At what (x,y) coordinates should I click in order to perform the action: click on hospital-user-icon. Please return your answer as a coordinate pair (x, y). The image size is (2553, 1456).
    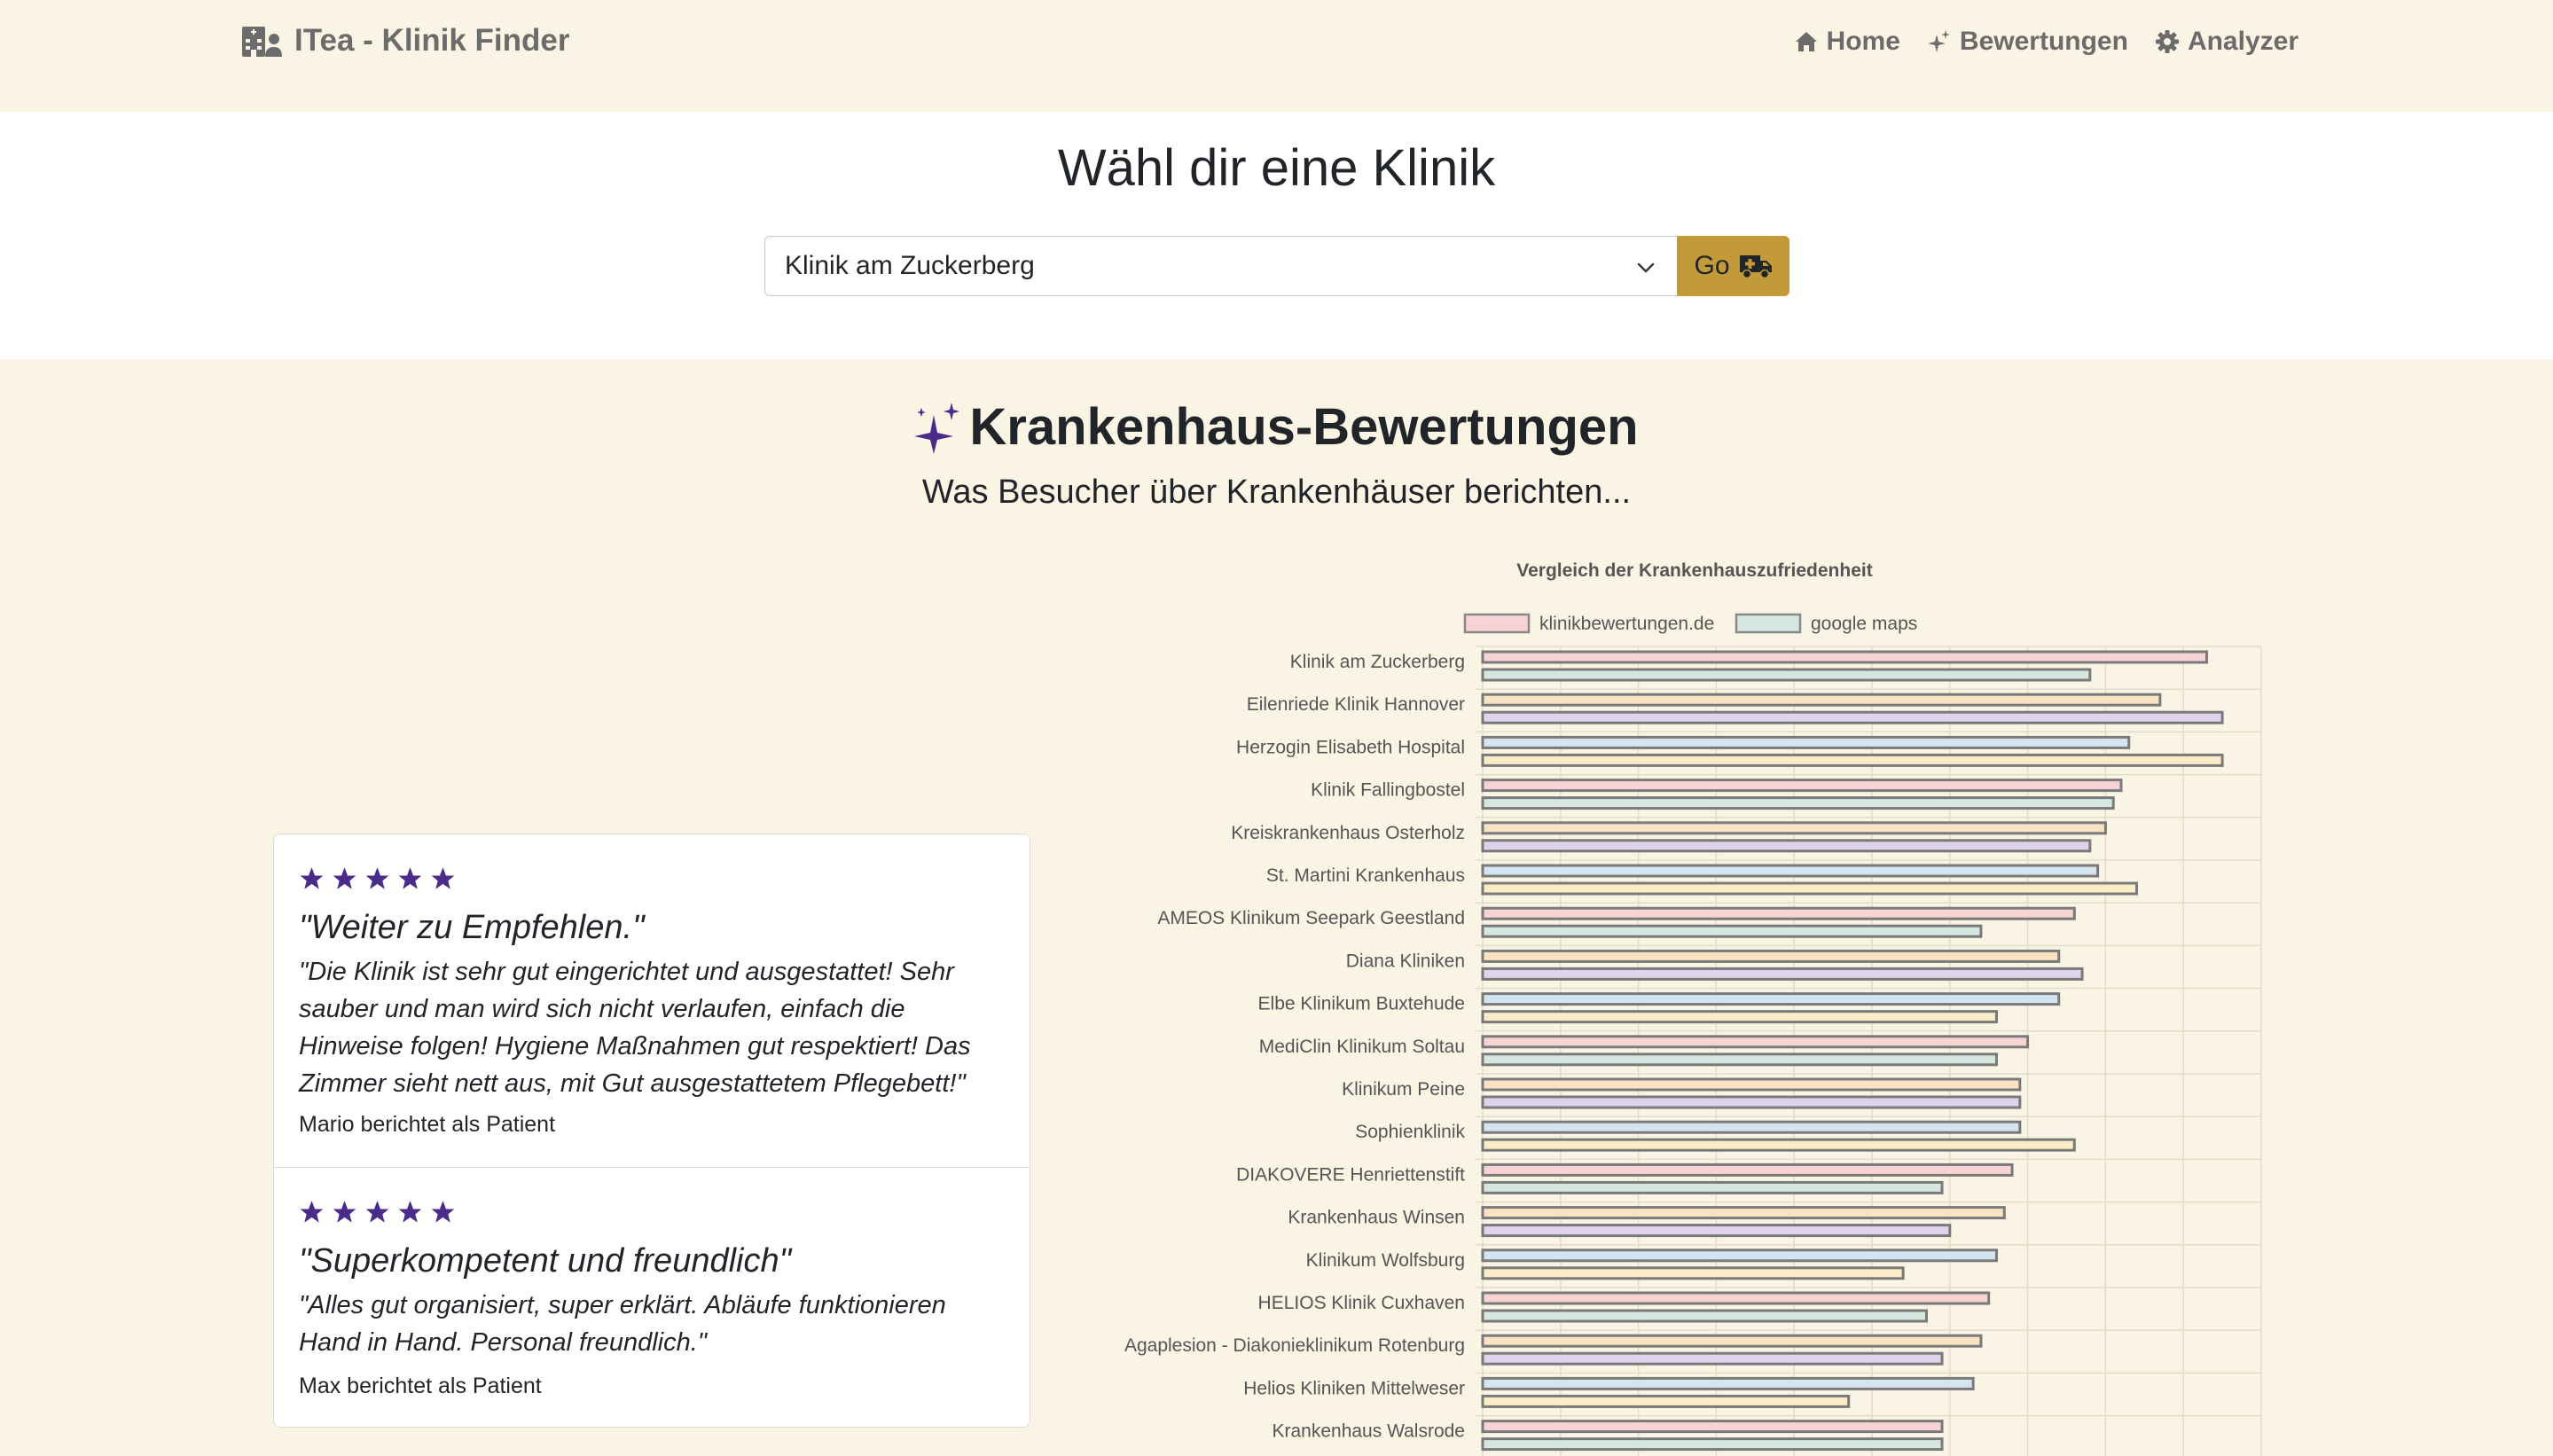
    Looking at the image, I should click on (262, 42).